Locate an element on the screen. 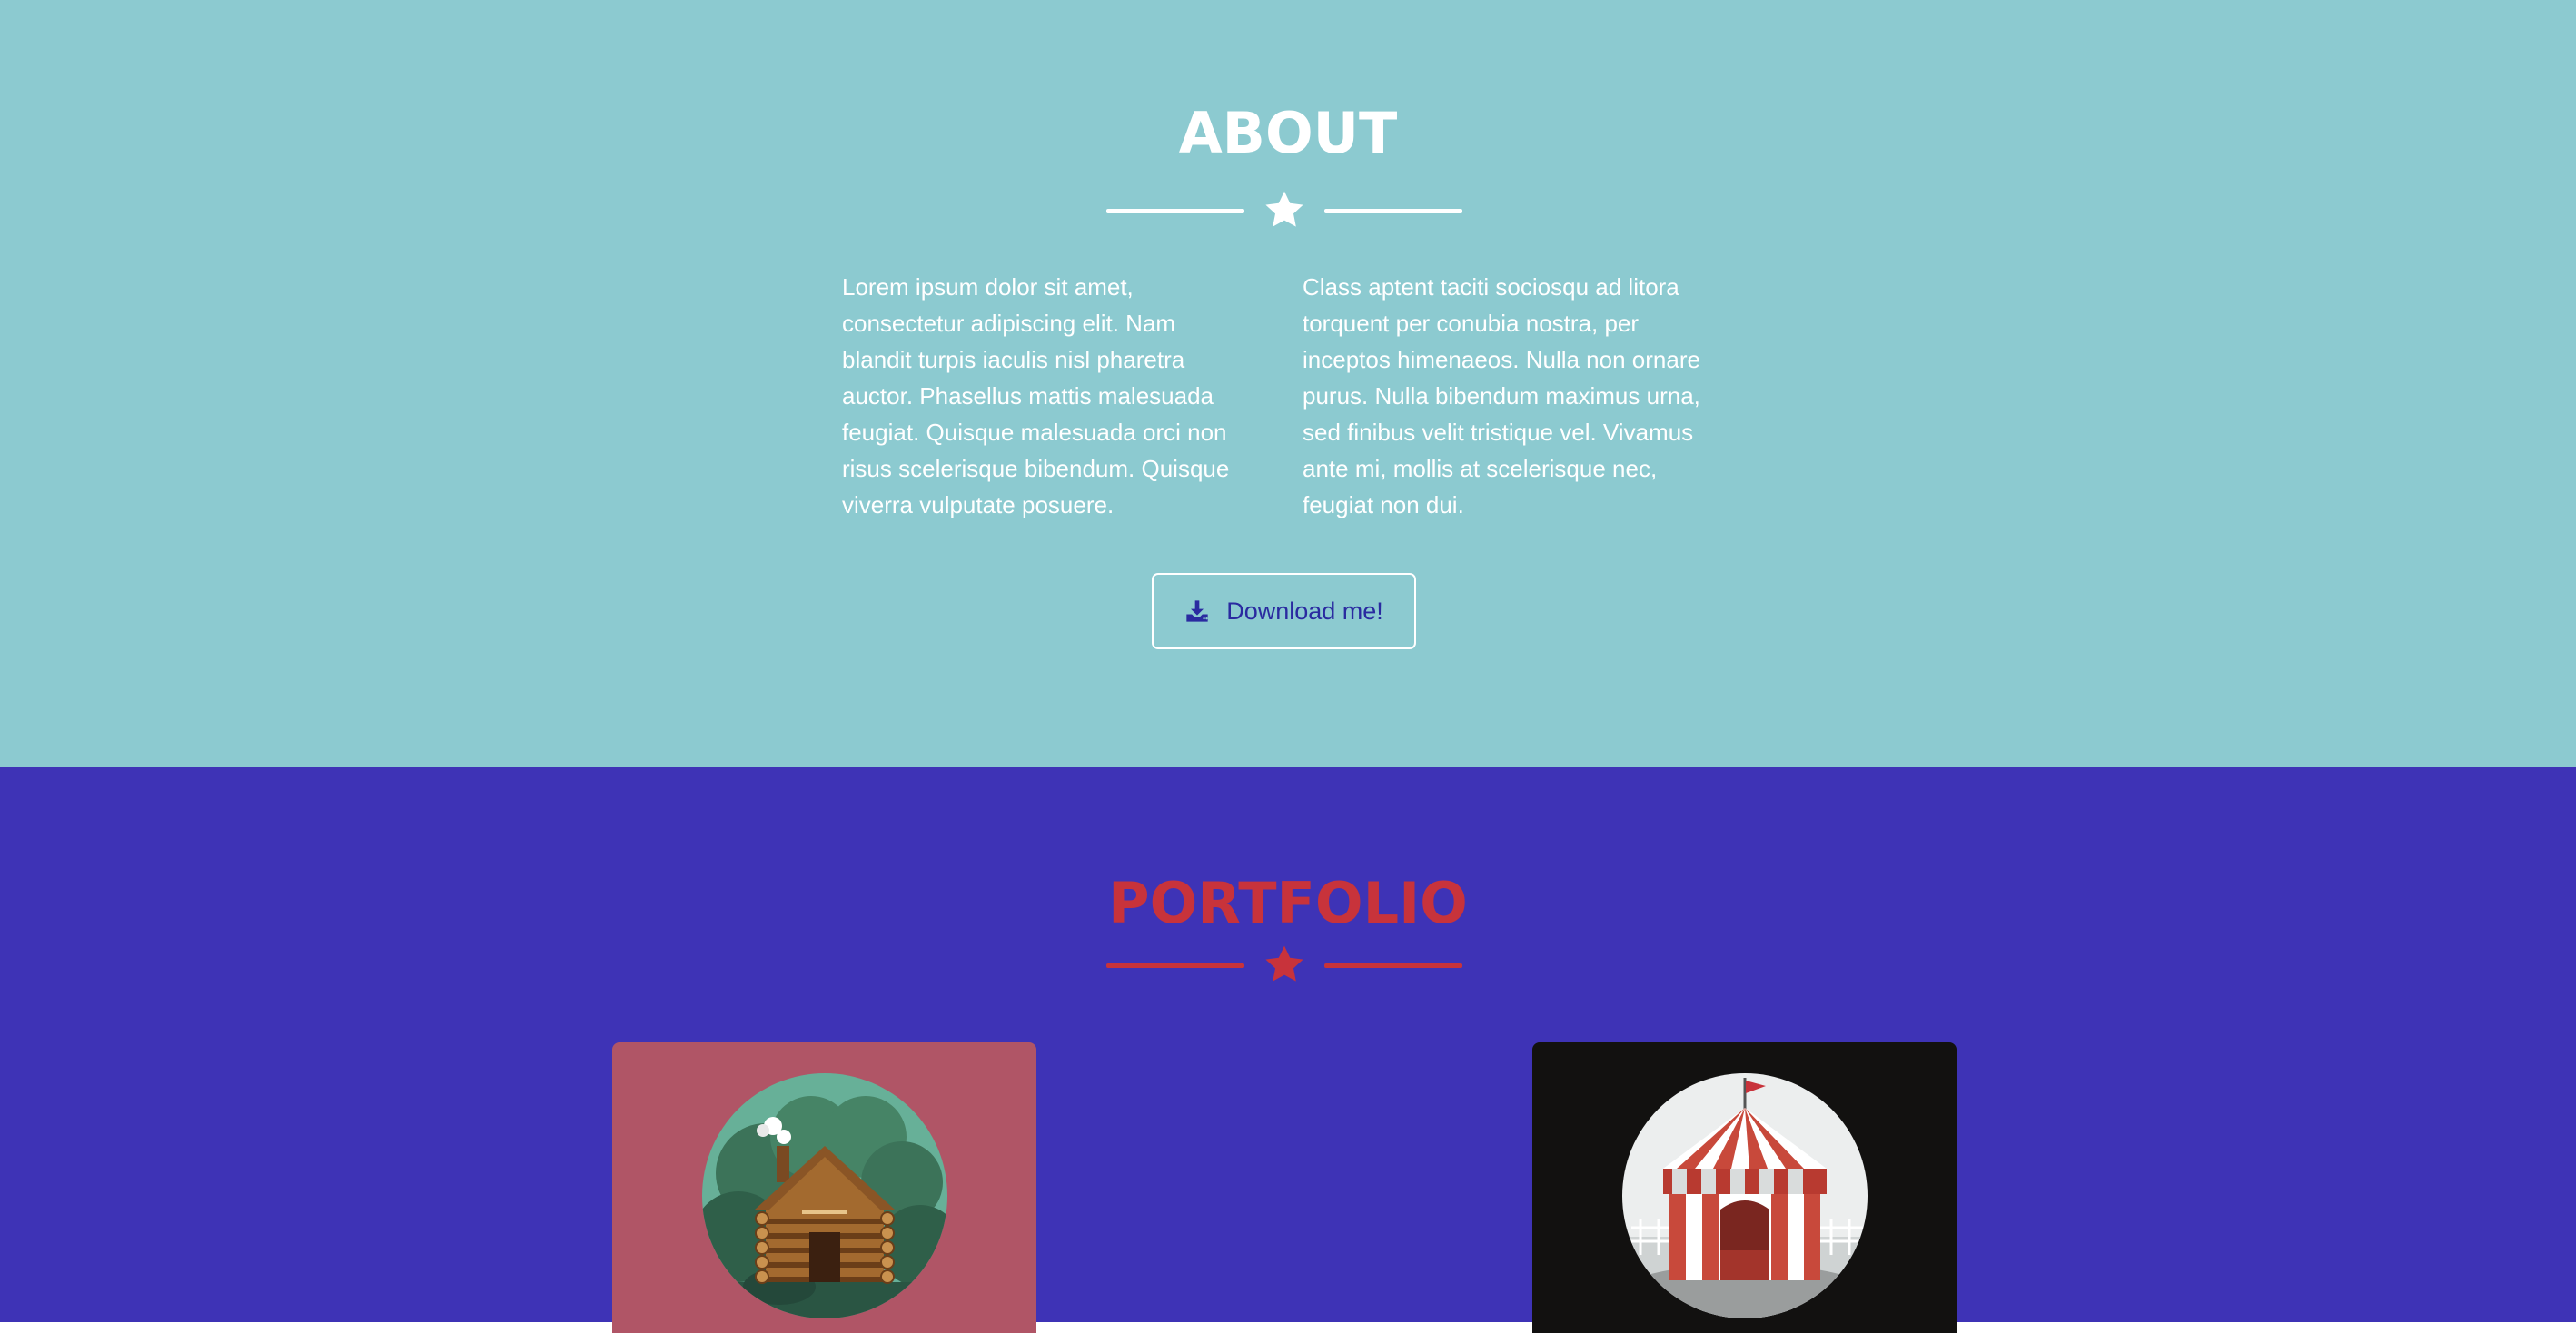 This screenshot has width=2576, height=1333. portfolio-item-circus is located at coordinates (1744, 1187).